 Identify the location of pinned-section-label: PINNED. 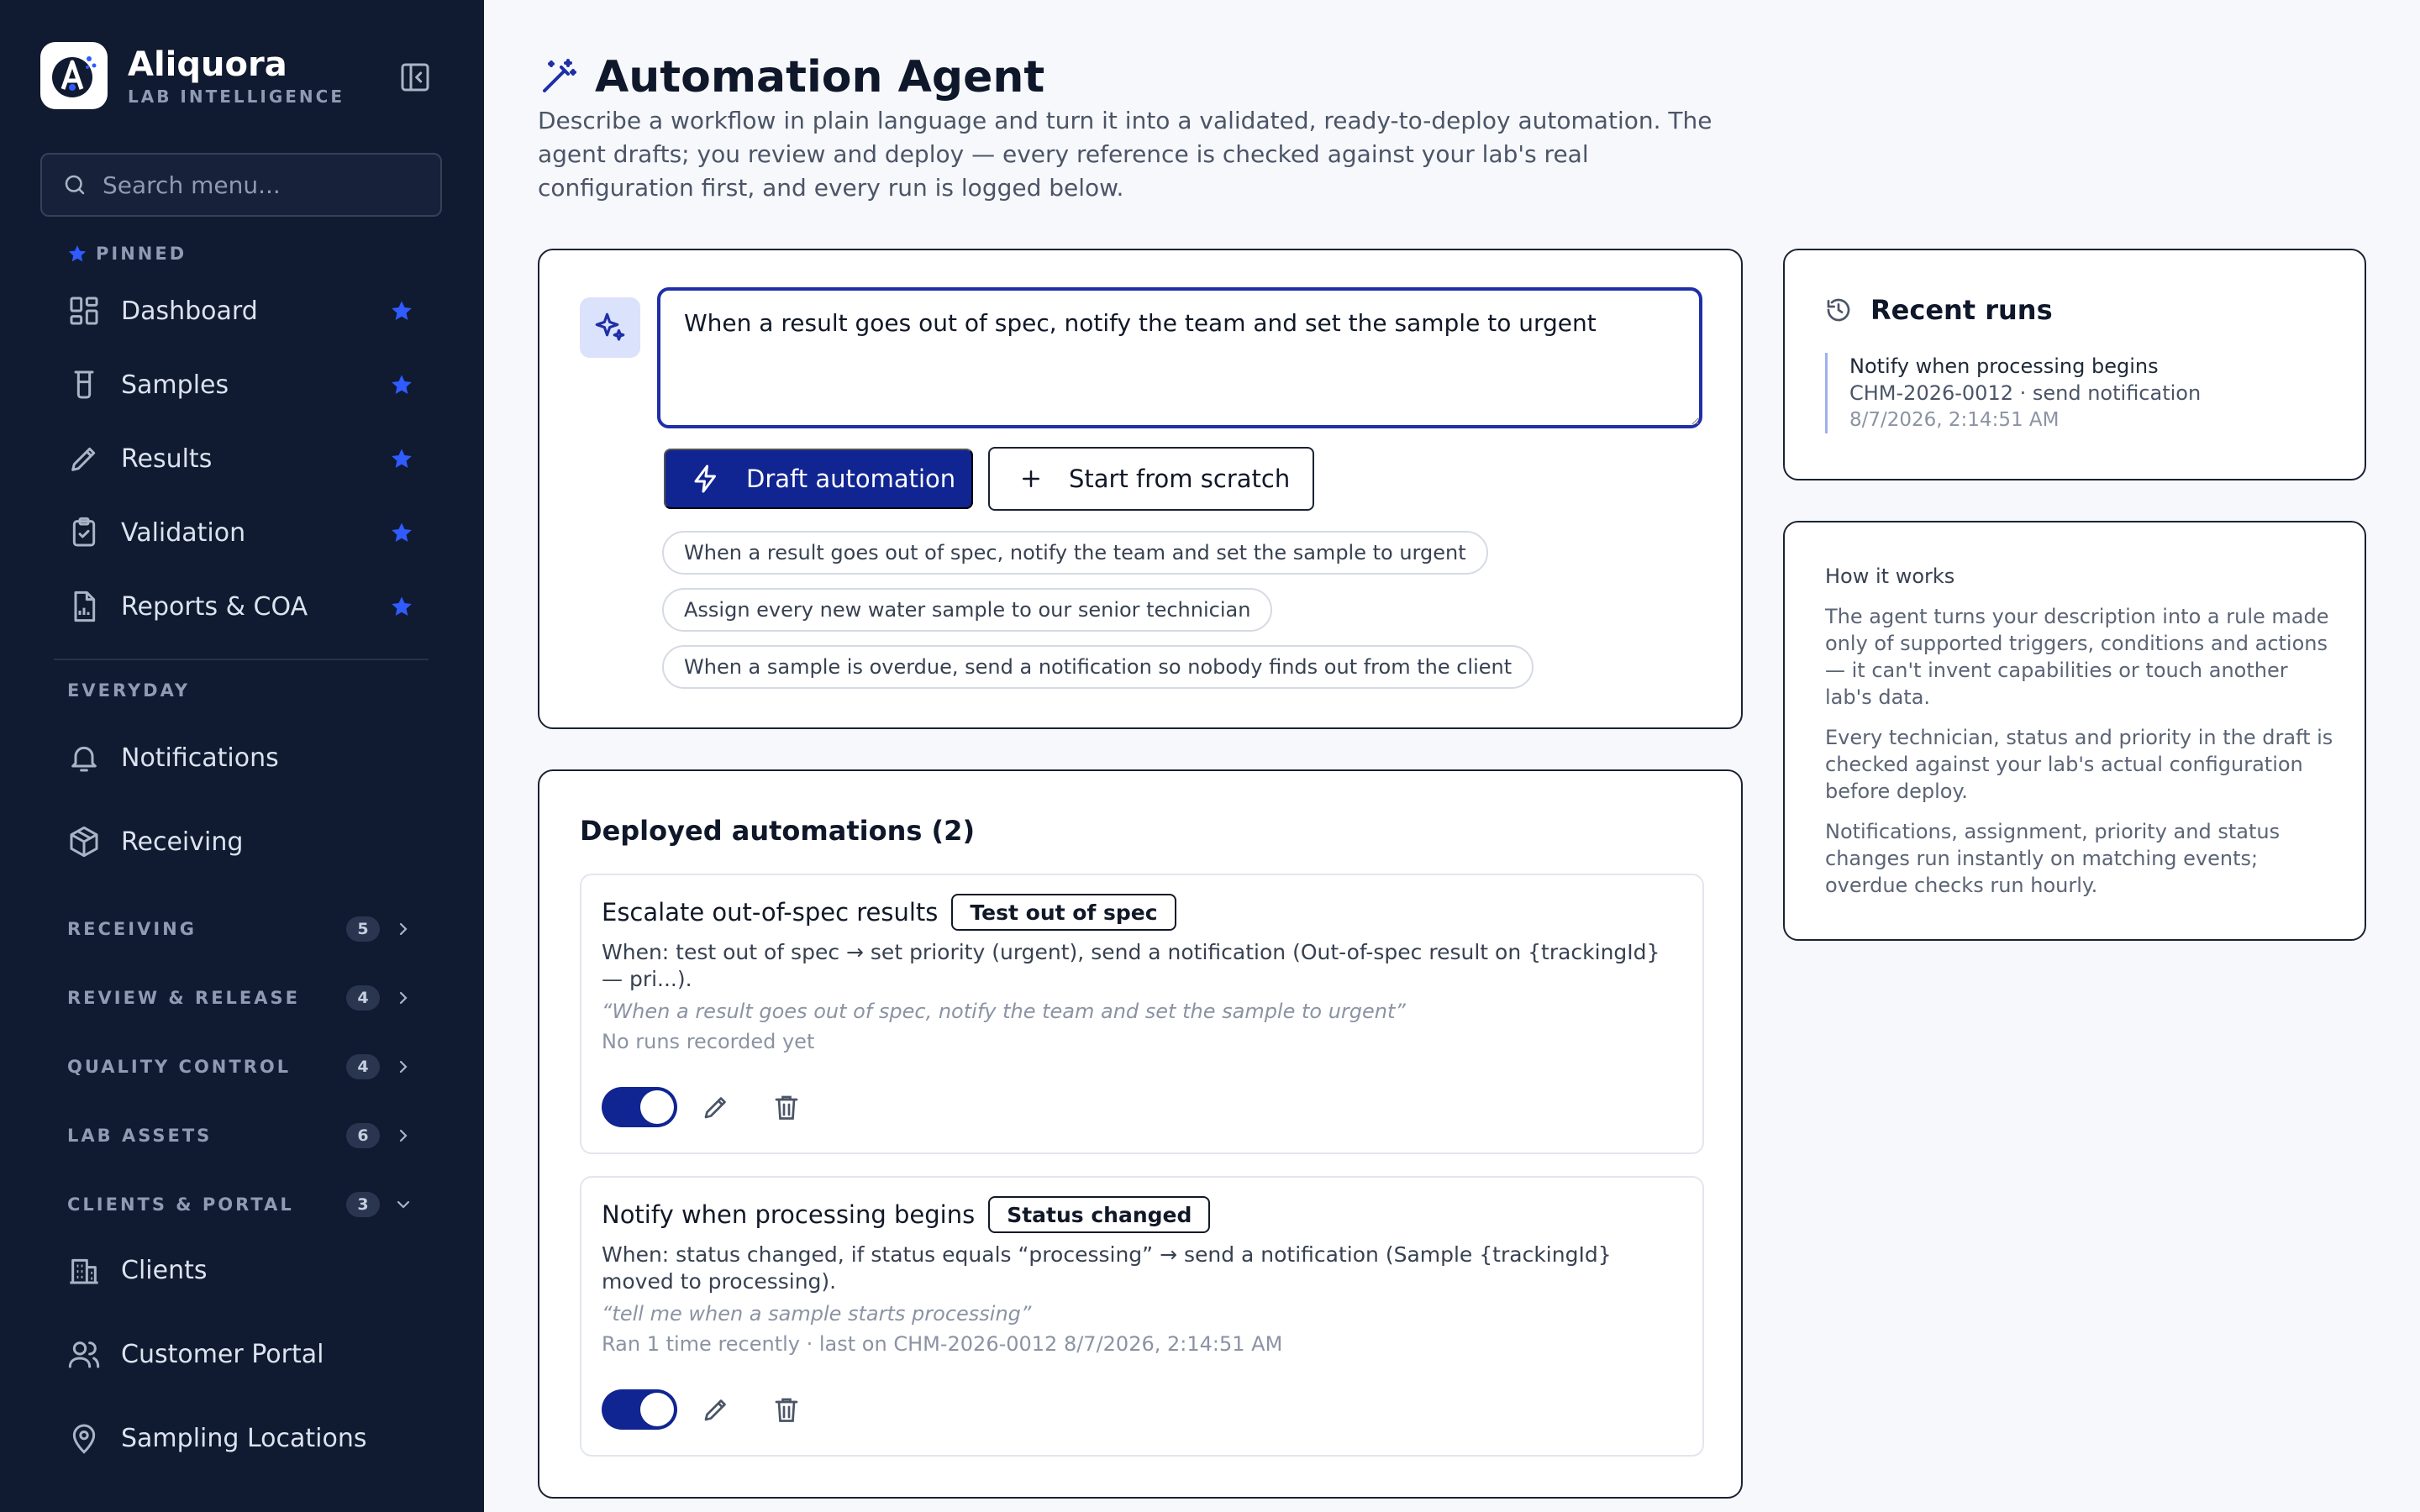
(127, 254).